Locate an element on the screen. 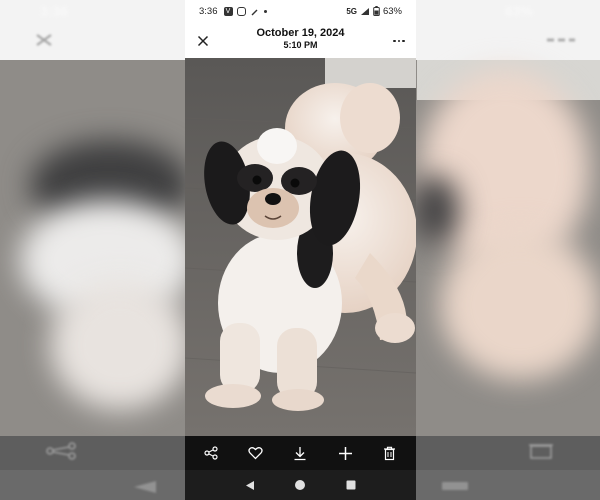  photo-header: October 19, 2024 5:10 PM is located at coordinates (300, 40).